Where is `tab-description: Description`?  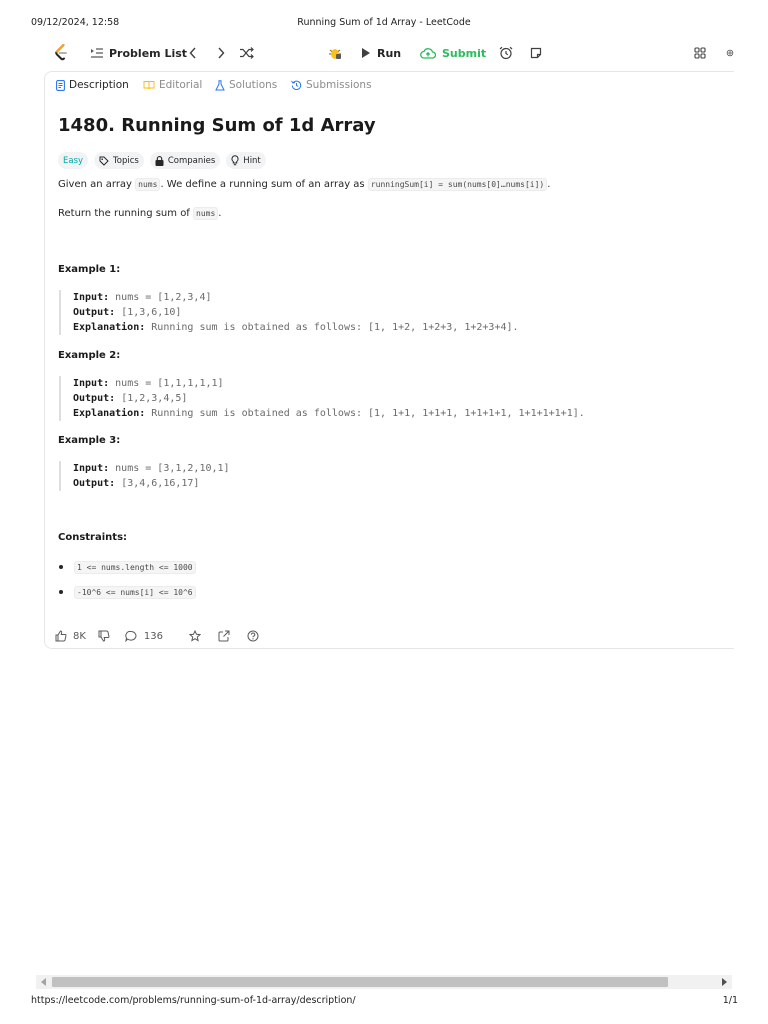 tab-description: Description is located at coordinates (92, 85).